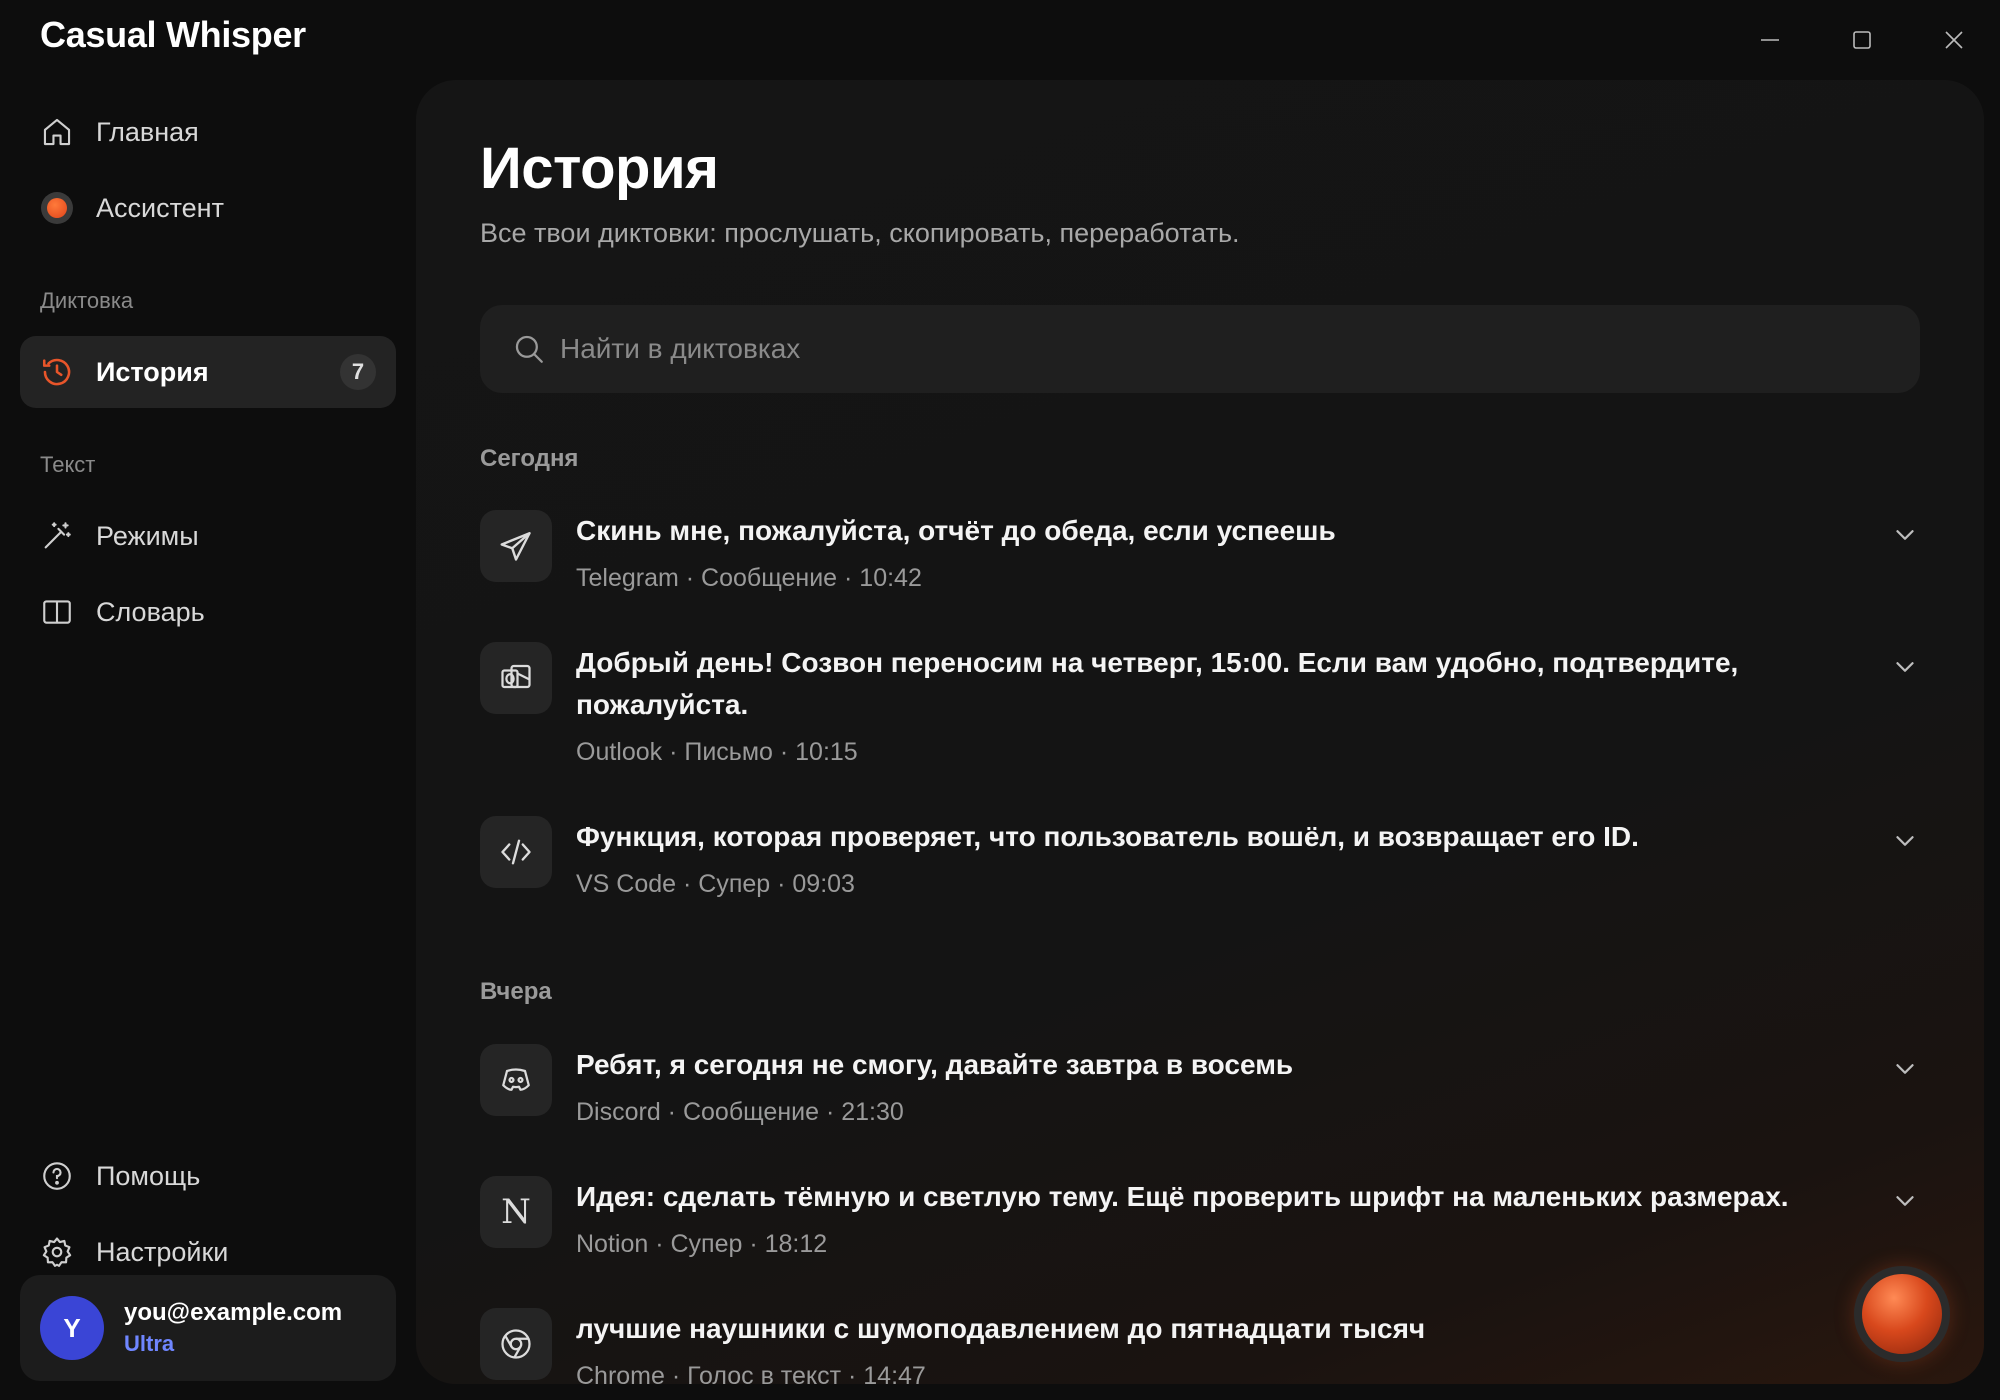  I want to click on discord-icon, so click(516, 1080).